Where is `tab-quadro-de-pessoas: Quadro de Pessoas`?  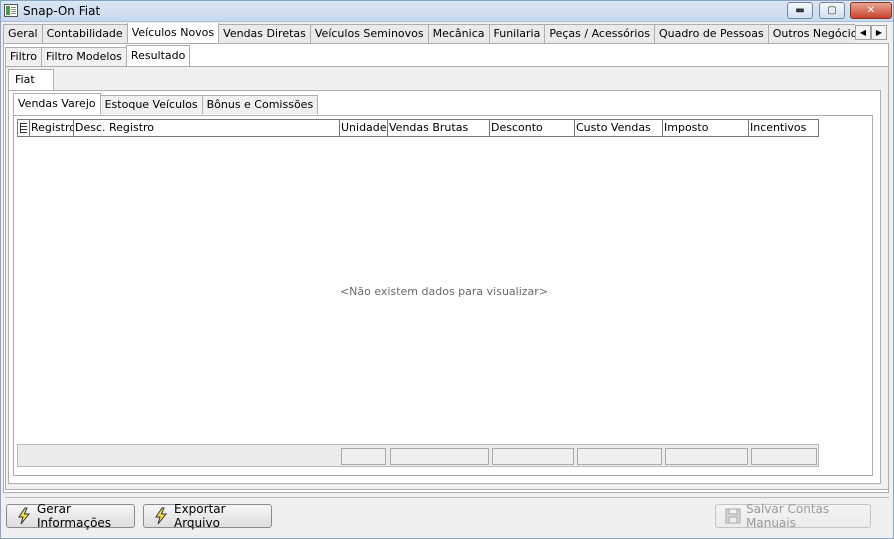 tab-quadro-de-pessoas: Quadro de Pessoas is located at coordinates (711, 33).